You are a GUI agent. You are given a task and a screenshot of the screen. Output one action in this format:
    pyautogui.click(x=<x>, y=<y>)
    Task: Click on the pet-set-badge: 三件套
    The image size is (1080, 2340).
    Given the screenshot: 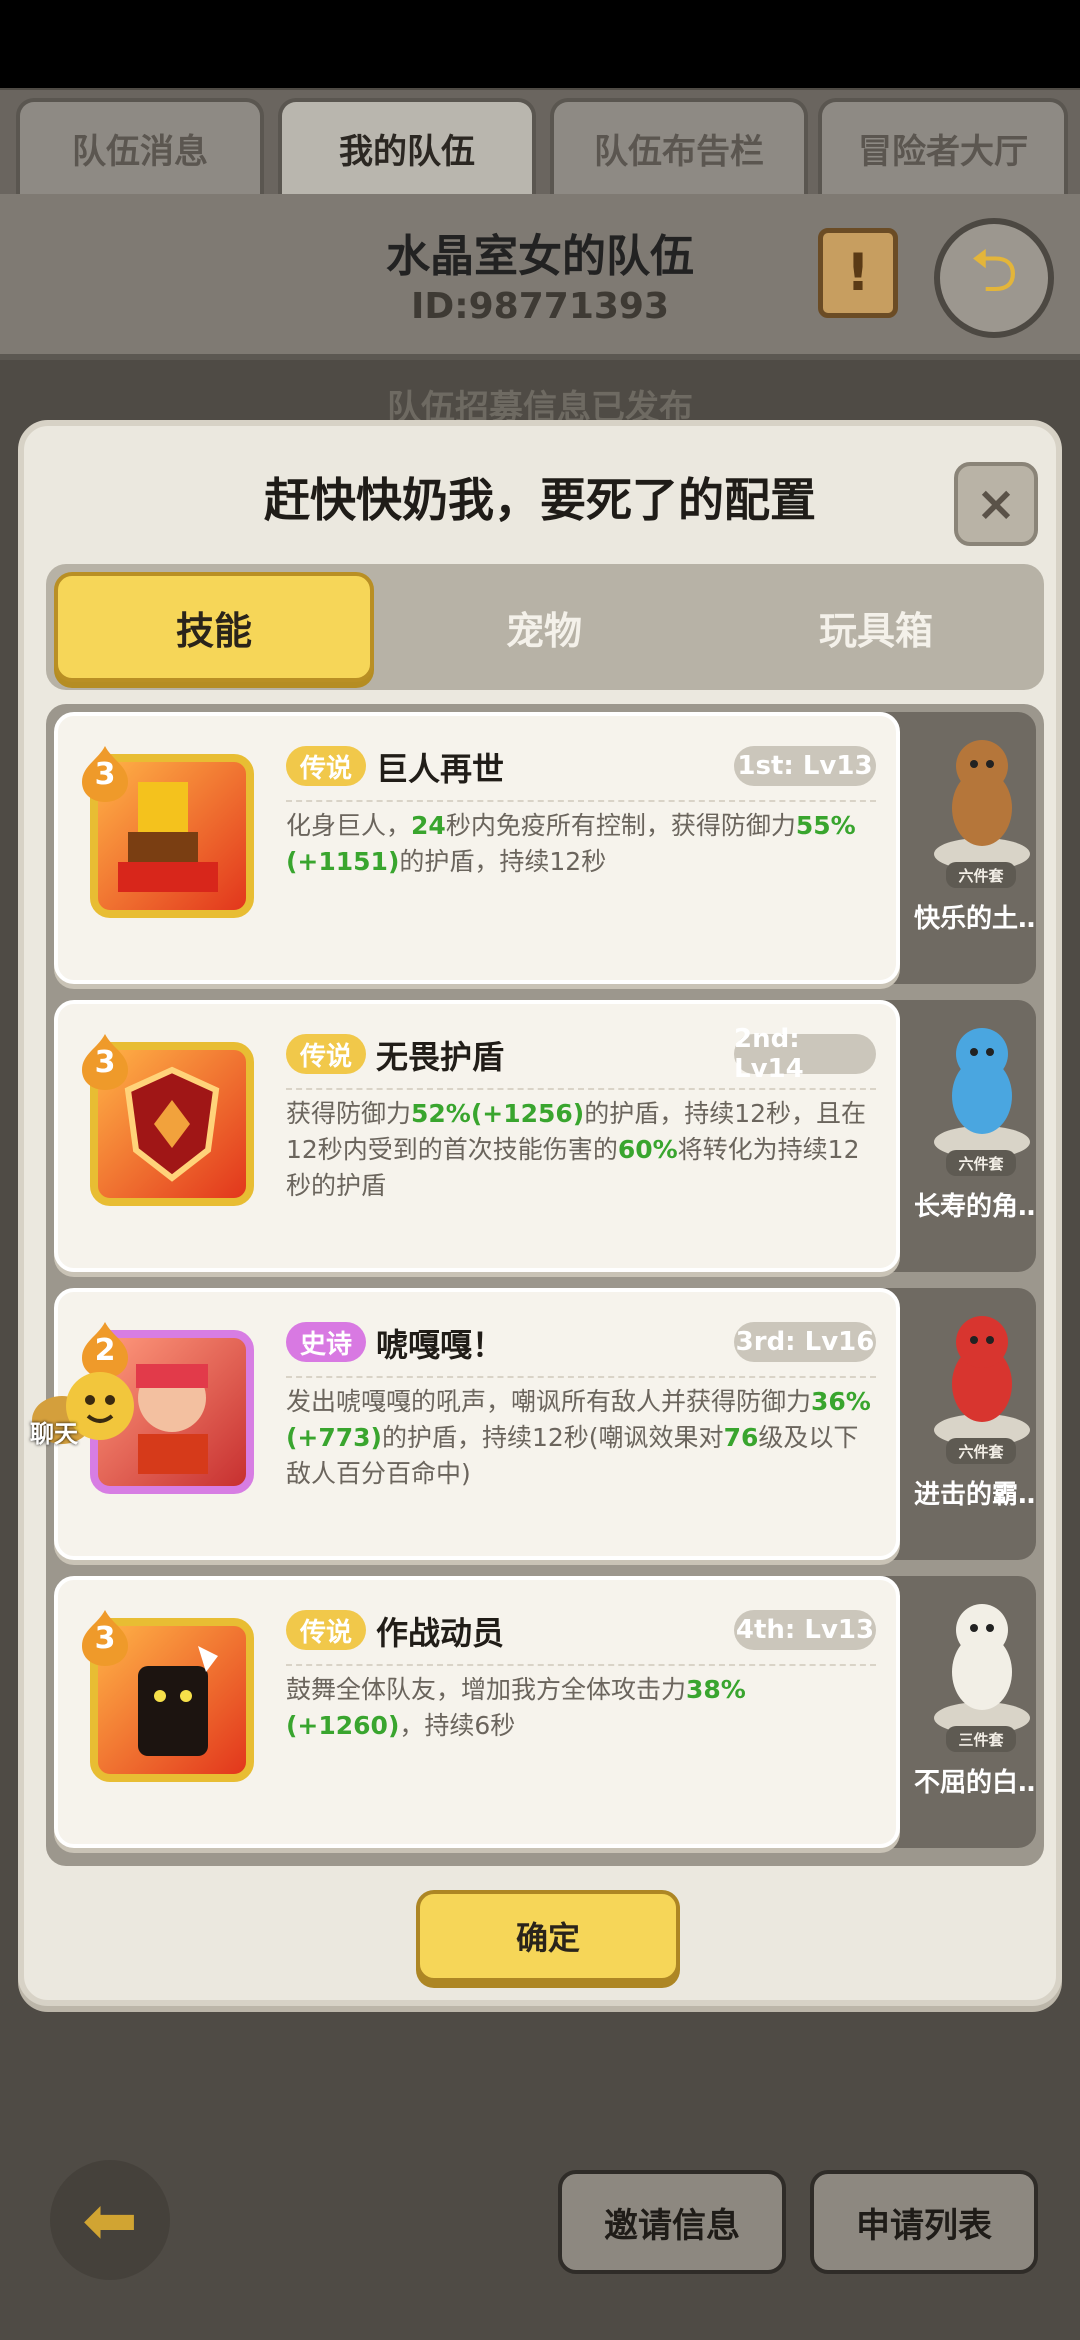 What is the action you would take?
    pyautogui.click(x=981, y=1739)
    